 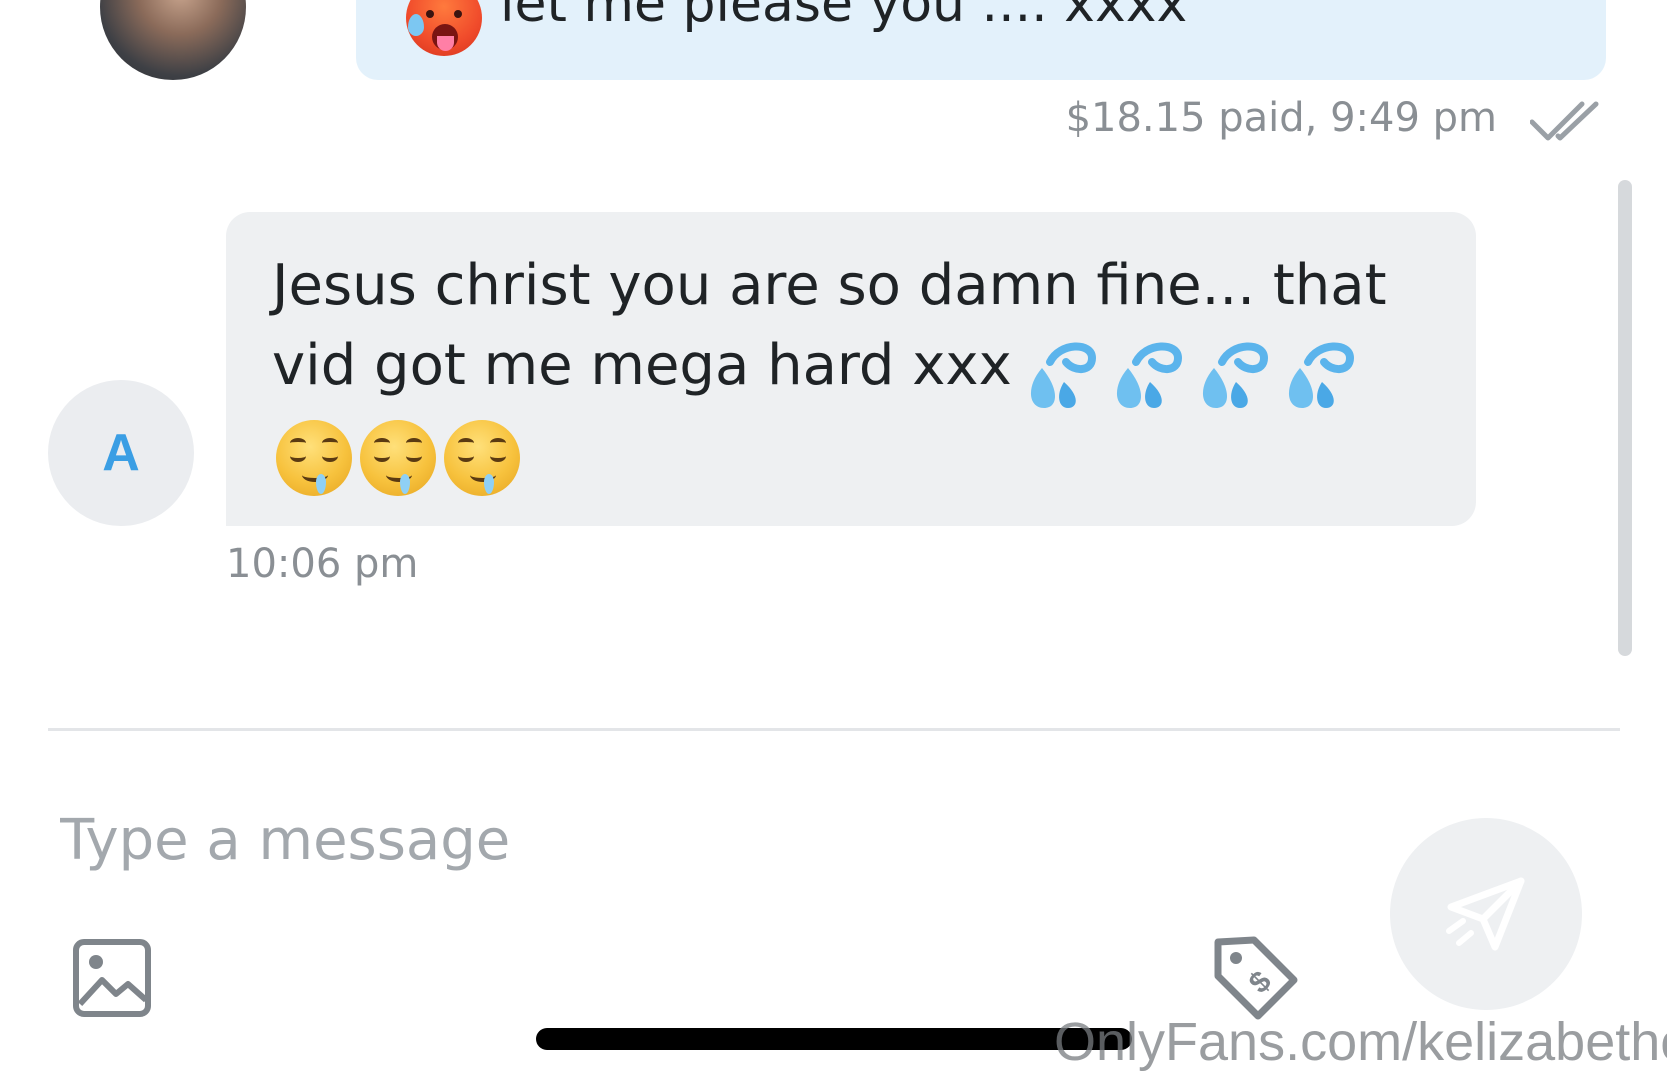 I want to click on payment-status: $18.15 paid,, so click(x=1191, y=118).